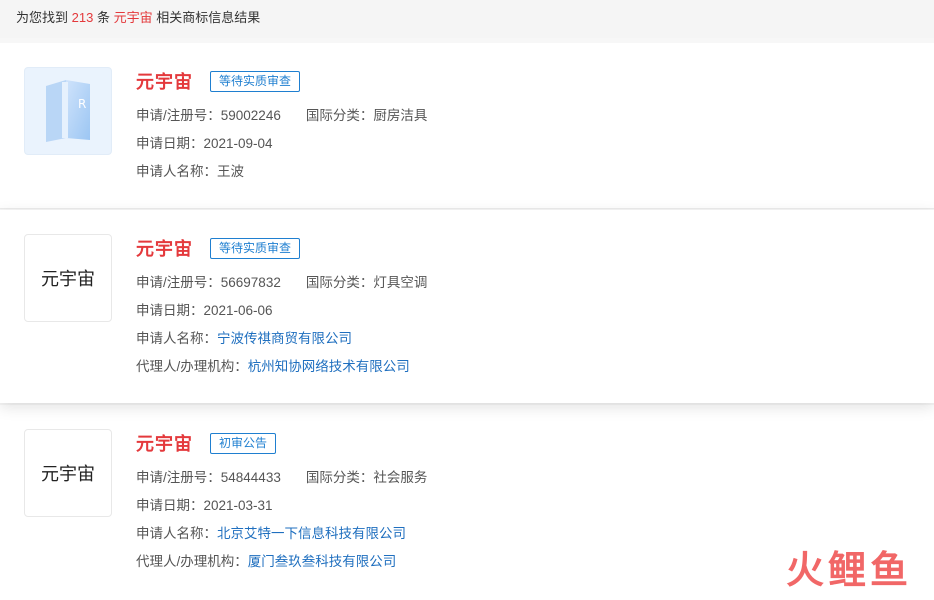 This screenshot has height=600, width=934. Describe the element at coordinates (400, 282) in the screenshot. I see `intl-class-value: 灯具空调` at that location.